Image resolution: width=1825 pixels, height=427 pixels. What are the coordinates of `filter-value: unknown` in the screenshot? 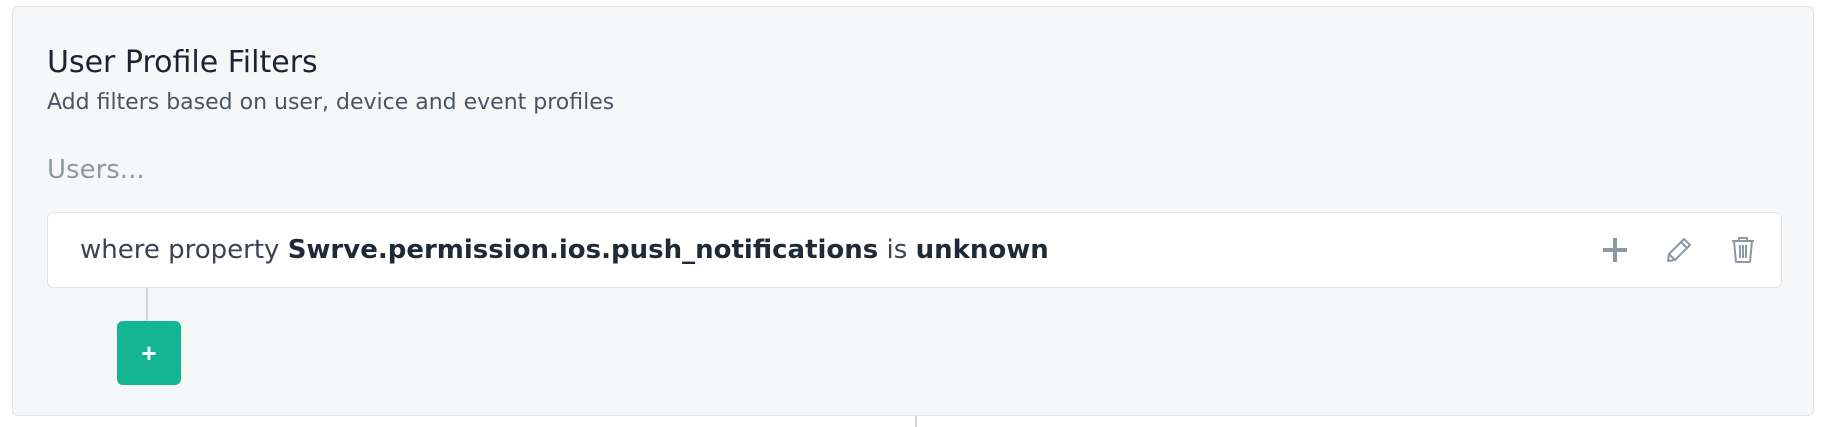 It's located at (982, 250).